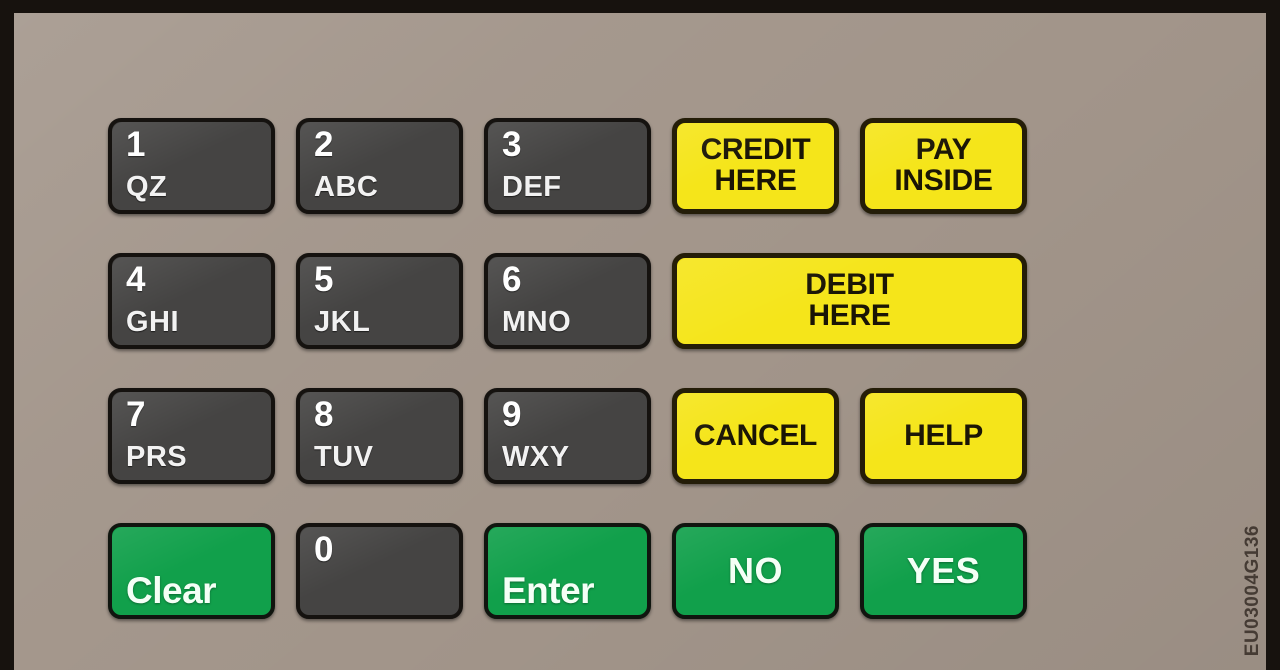  Describe the element at coordinates (323, 144) in the screenshot. I see `key-digit: 2` at that location.